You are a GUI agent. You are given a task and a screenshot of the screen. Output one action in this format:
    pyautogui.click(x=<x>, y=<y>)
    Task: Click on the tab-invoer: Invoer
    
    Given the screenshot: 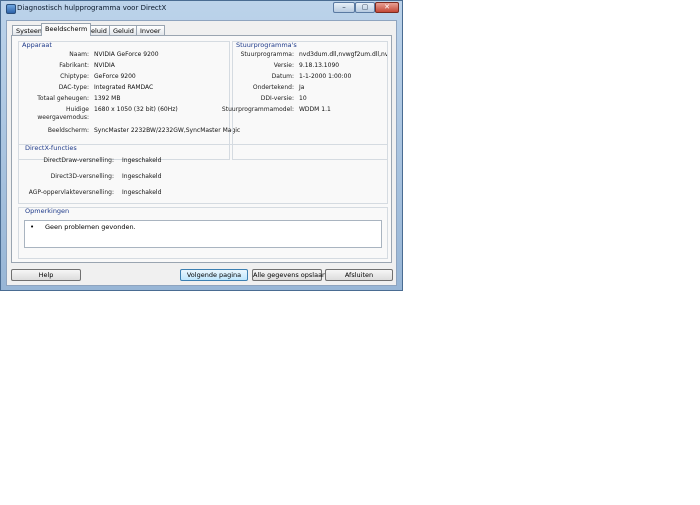 What is the action you would take?
    pyautogui.click(x=150, y=30)
    